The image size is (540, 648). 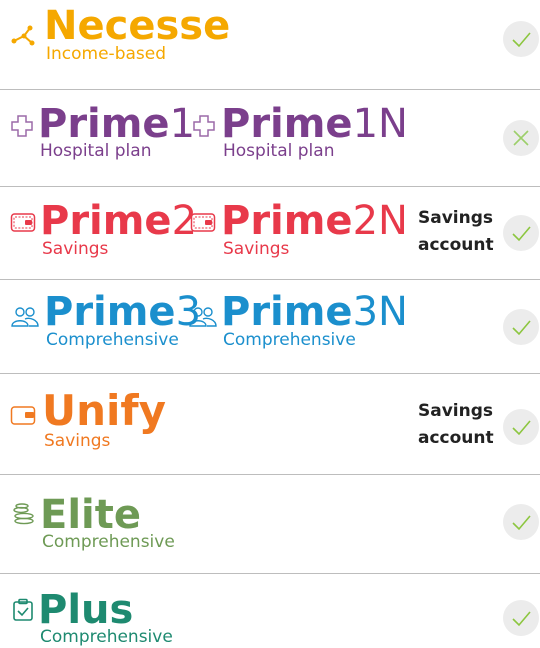 What do you see at coordinates (270, 611) in the screenshot?
I see `plan-row-plus: Plus Comprehensive` at bounding box center [270, 611].